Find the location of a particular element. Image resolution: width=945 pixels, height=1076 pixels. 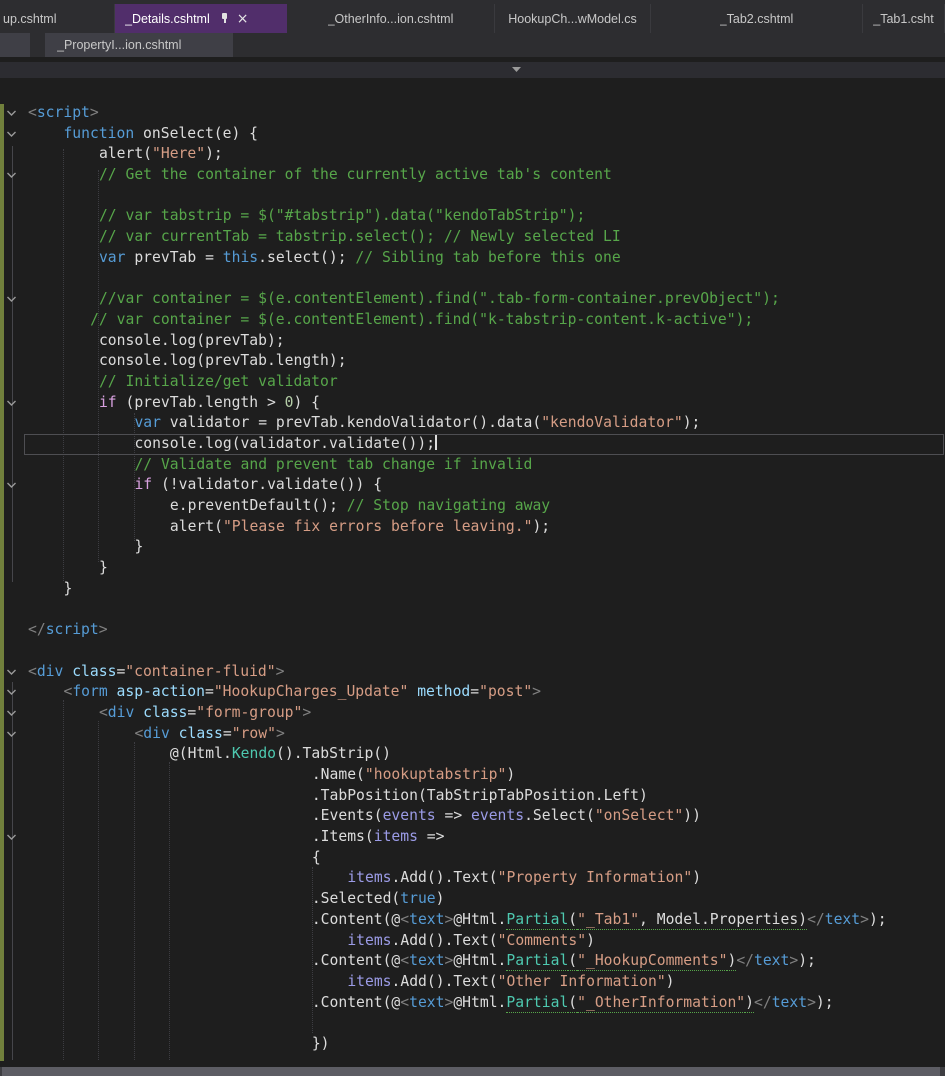

code-line: if (prevTab.length > 0) { is located at coordinates (472, 403).